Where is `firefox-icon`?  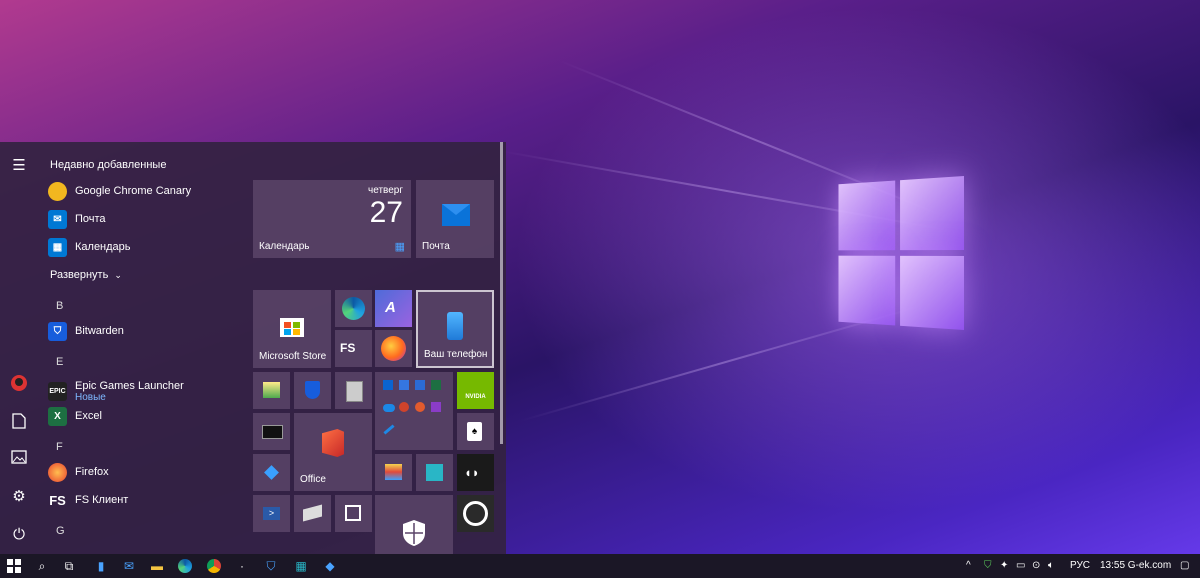 firefox-icon is located at coordinates (393, 348).